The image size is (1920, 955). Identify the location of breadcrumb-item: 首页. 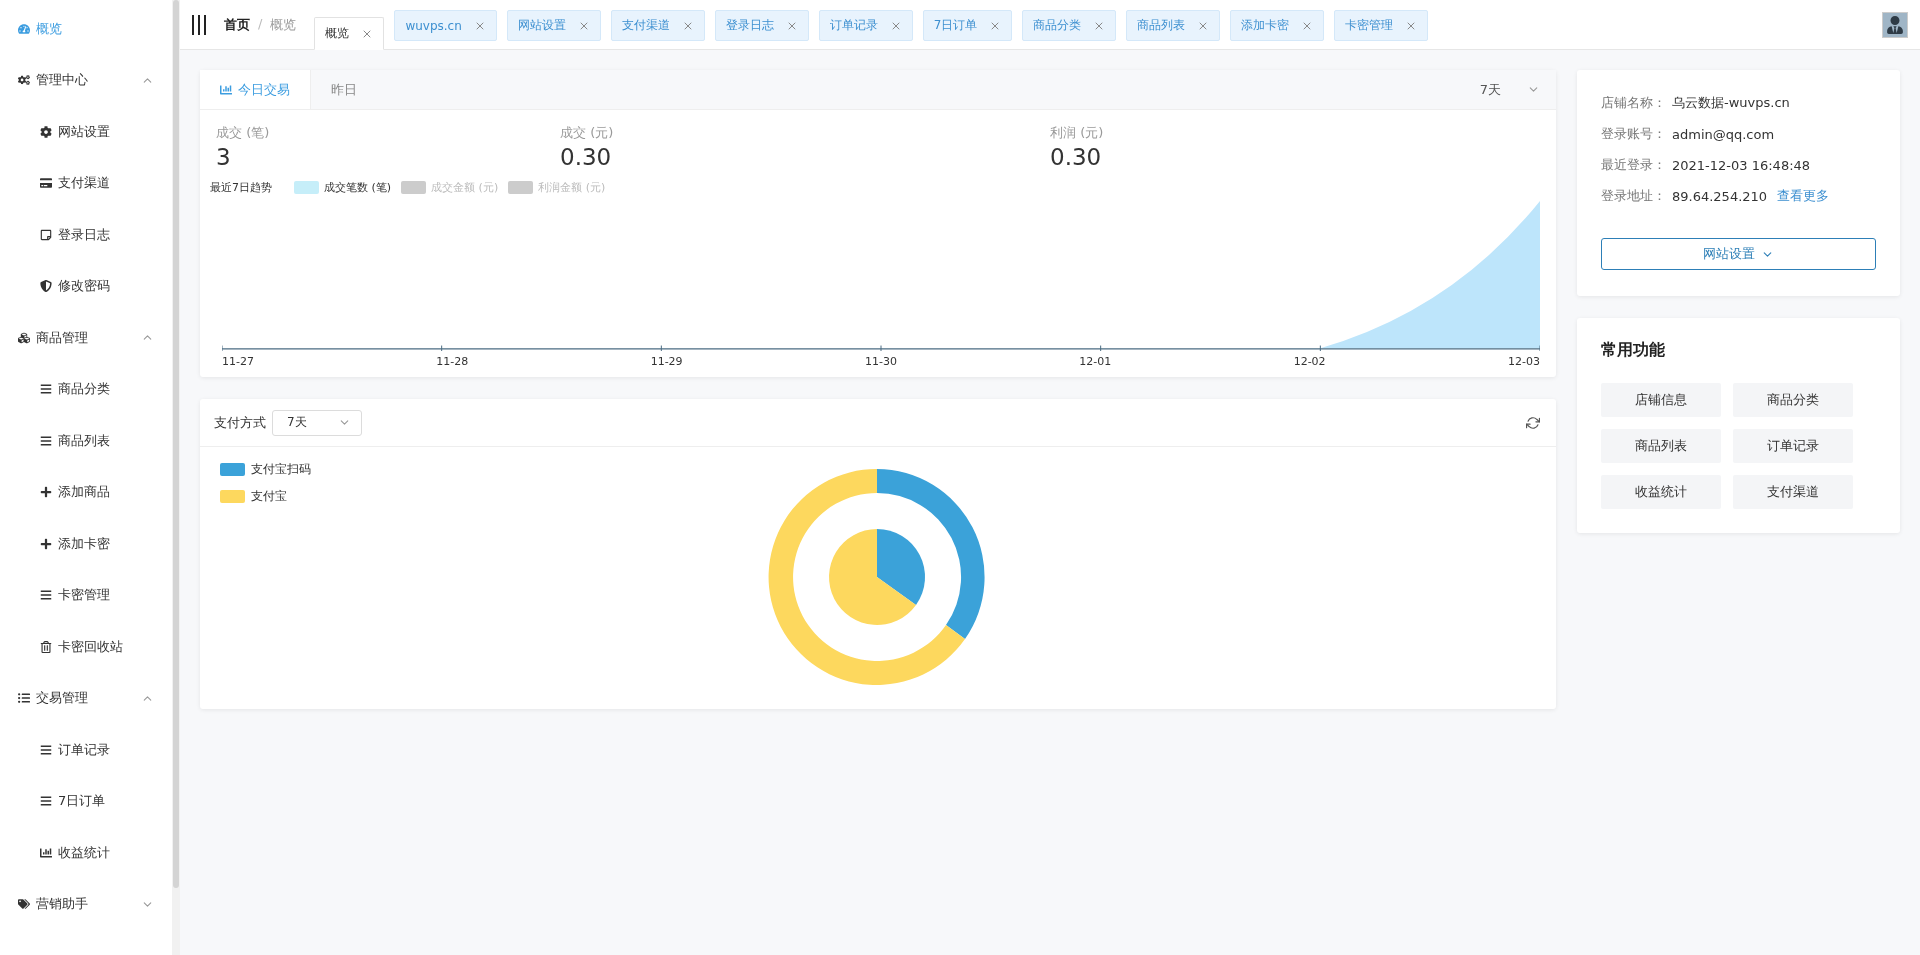
(237, 24).